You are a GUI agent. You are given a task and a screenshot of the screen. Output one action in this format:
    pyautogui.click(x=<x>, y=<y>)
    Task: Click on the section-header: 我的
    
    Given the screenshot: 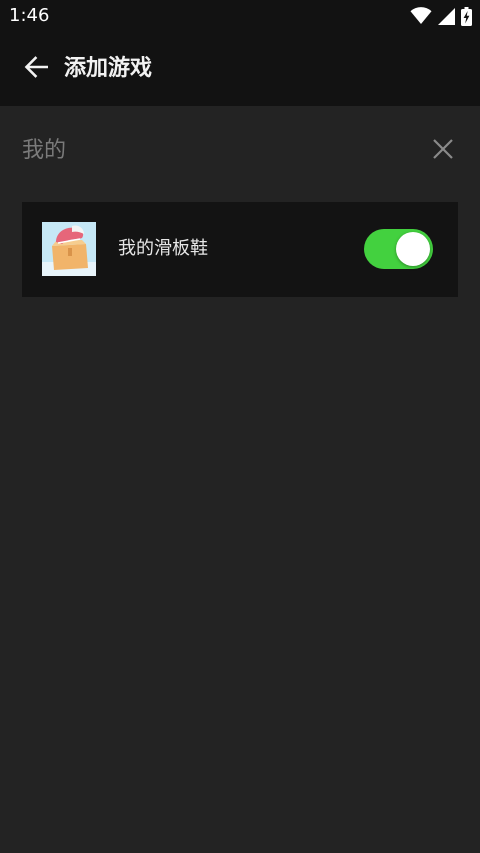 What is the action you would take?
    pyautogui.click(x=240, y=151)
    